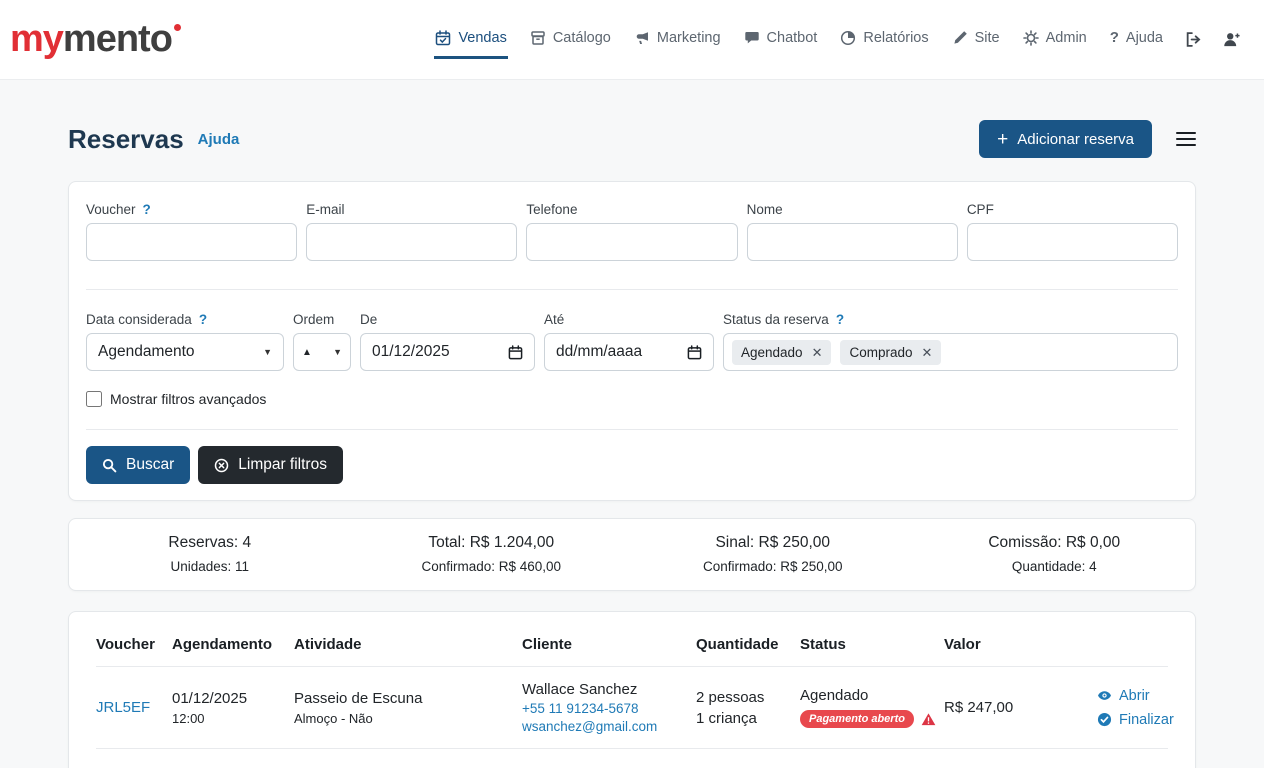 This screenshot has width=1264, height=768. Describe the element at coordinates (980, 209) in the screenshot. I see `field-label: CPF` at that location.